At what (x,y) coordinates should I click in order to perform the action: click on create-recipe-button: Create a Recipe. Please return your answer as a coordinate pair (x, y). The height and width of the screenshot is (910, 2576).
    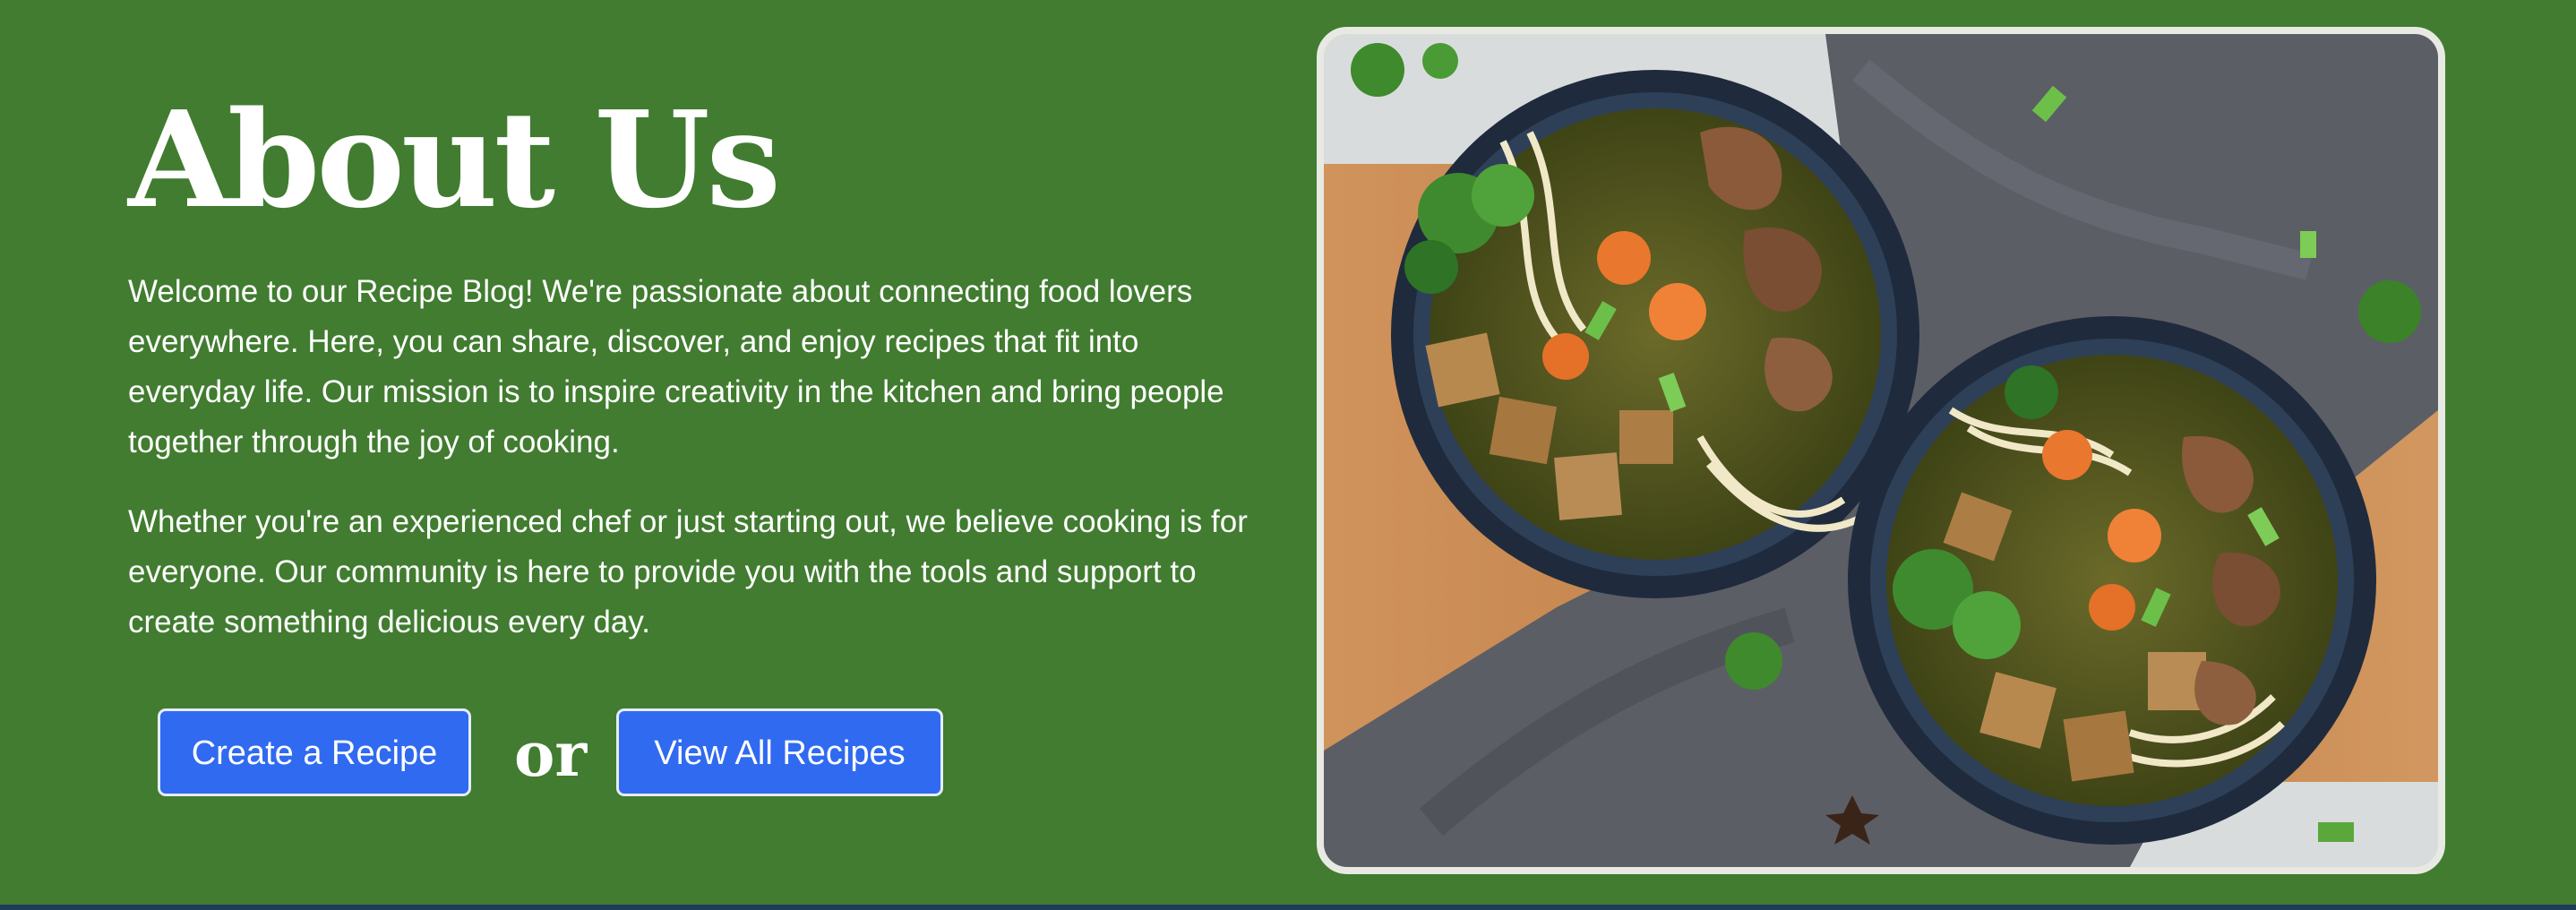
    Looking at the image, I should click on (314, 752).